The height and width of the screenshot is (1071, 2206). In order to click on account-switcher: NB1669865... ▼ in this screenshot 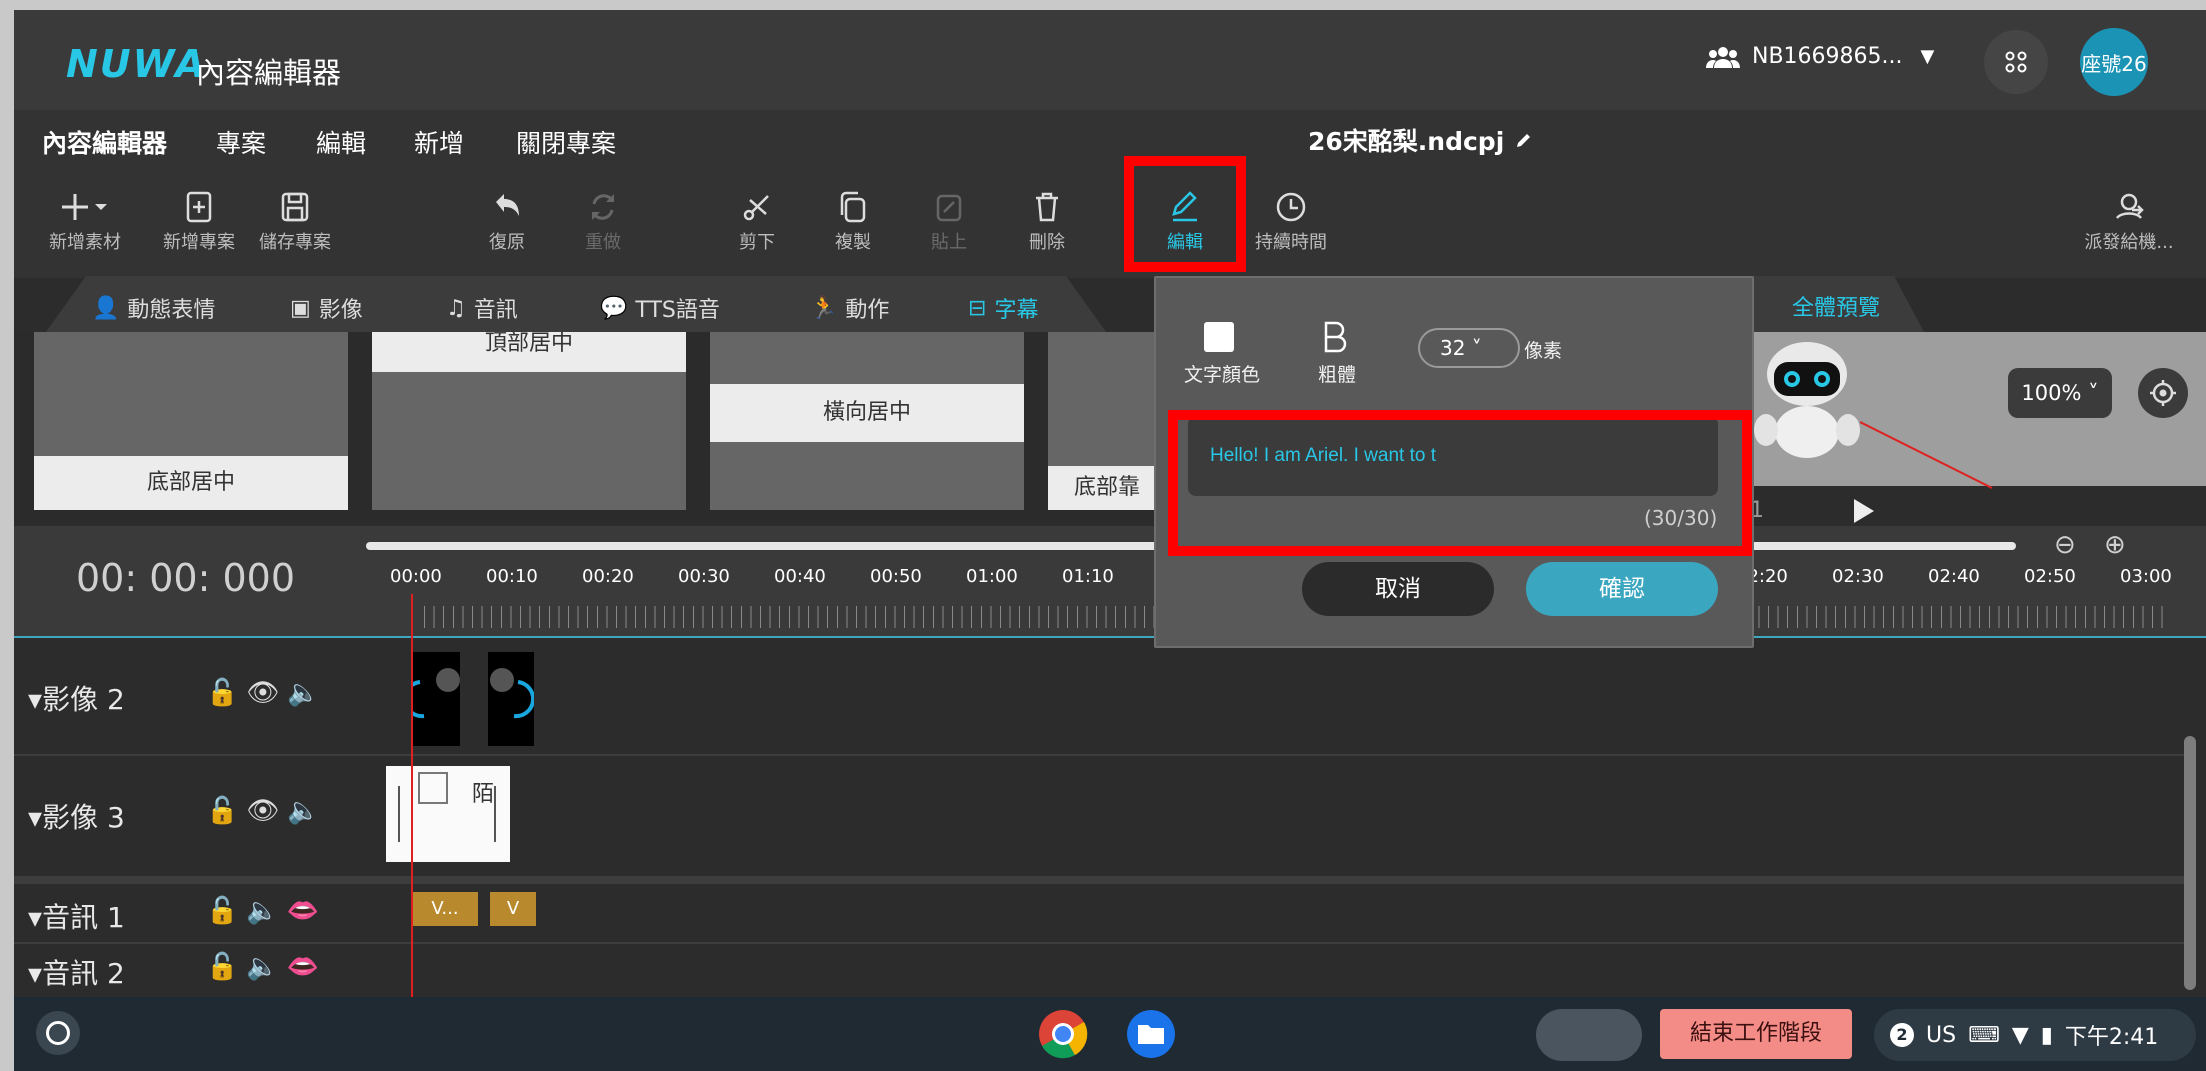, I will do `click(1820, 56)`.